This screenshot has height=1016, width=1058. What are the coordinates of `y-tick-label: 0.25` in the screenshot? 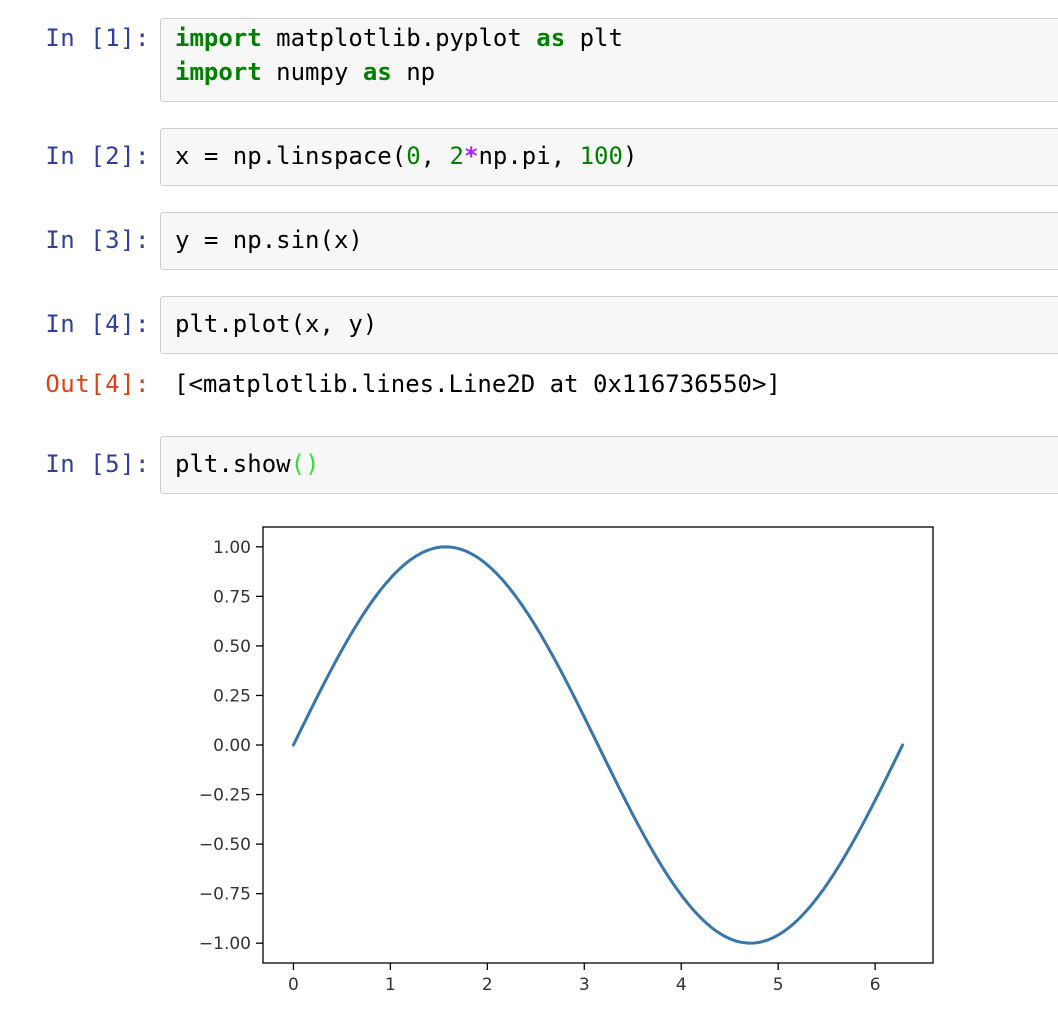 It's located at (232, 696).